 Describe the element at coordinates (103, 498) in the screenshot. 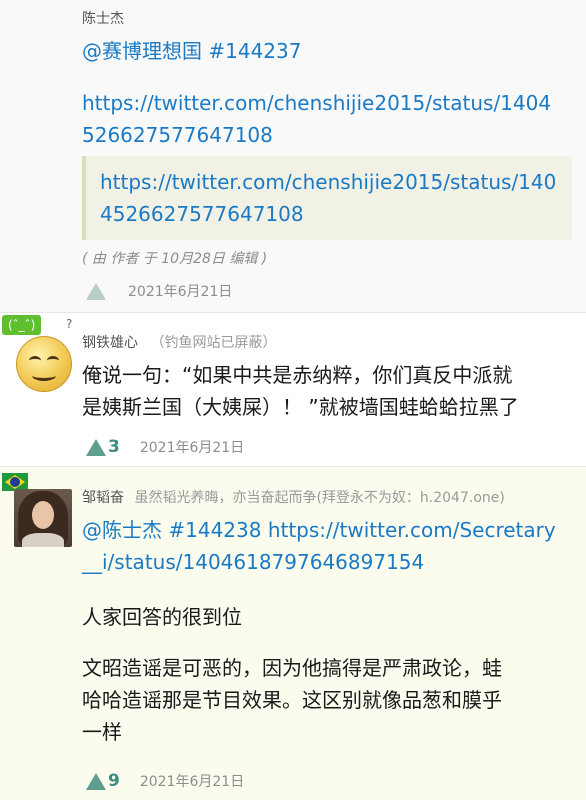

I see `author-name: 邹韬奋` at that location.